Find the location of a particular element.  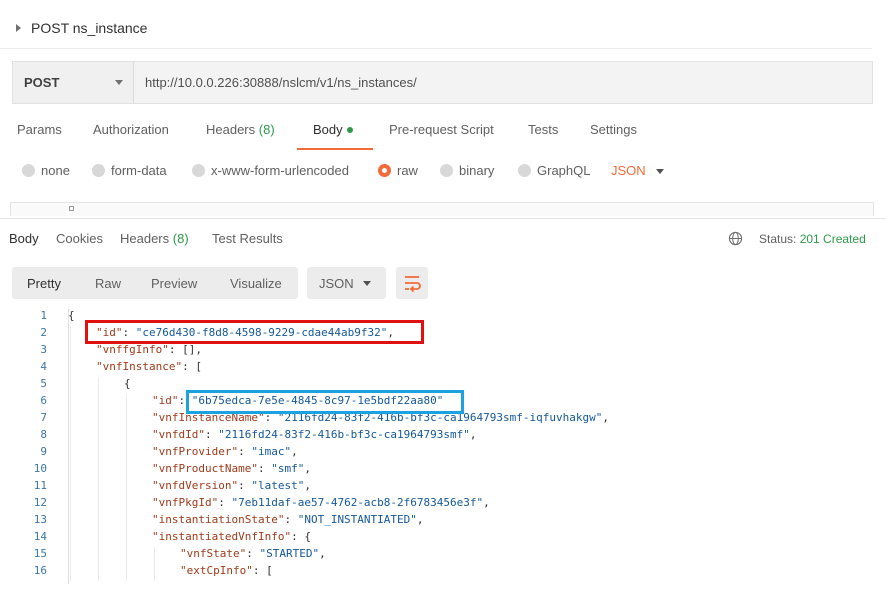

view-raw-button: Raw is located at coordinates (108, 283).